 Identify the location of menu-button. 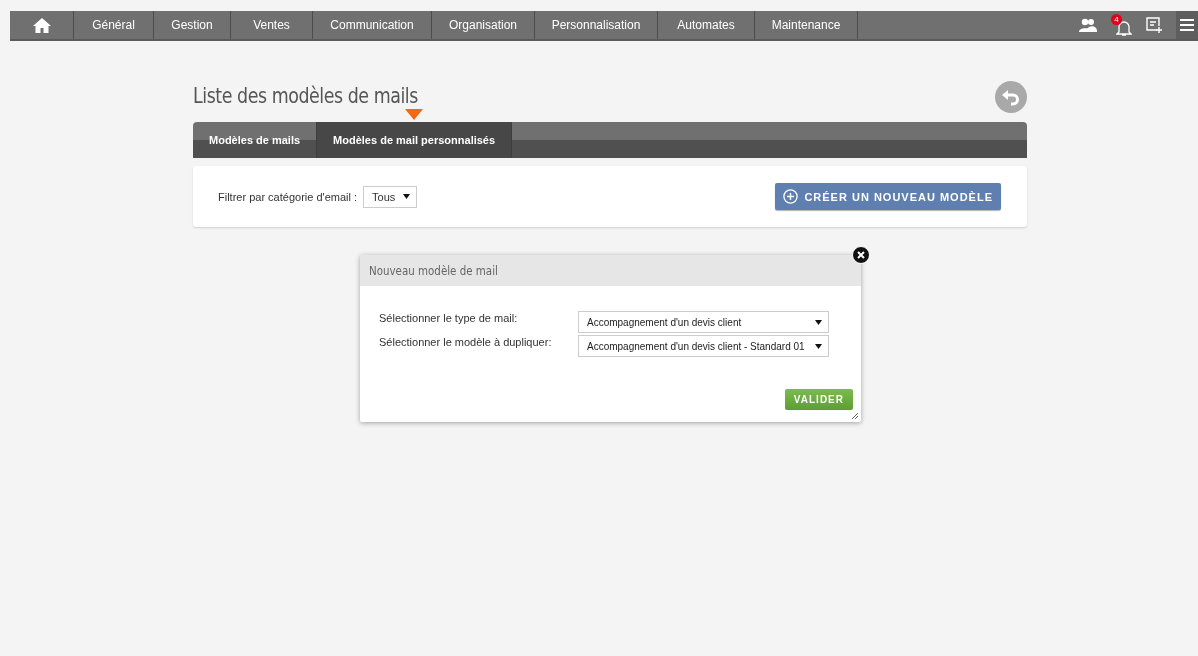
(1187, 25).